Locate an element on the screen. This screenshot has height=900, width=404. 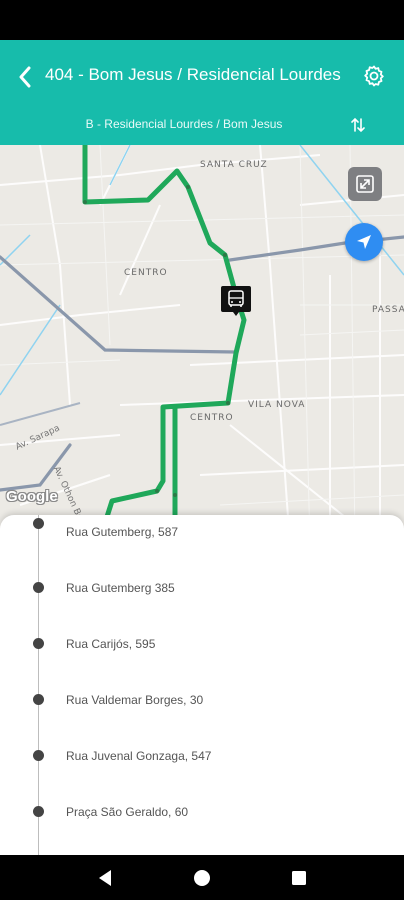
stop-label: Praça São Geraldo, 60 is located at coordinates (127, 812).